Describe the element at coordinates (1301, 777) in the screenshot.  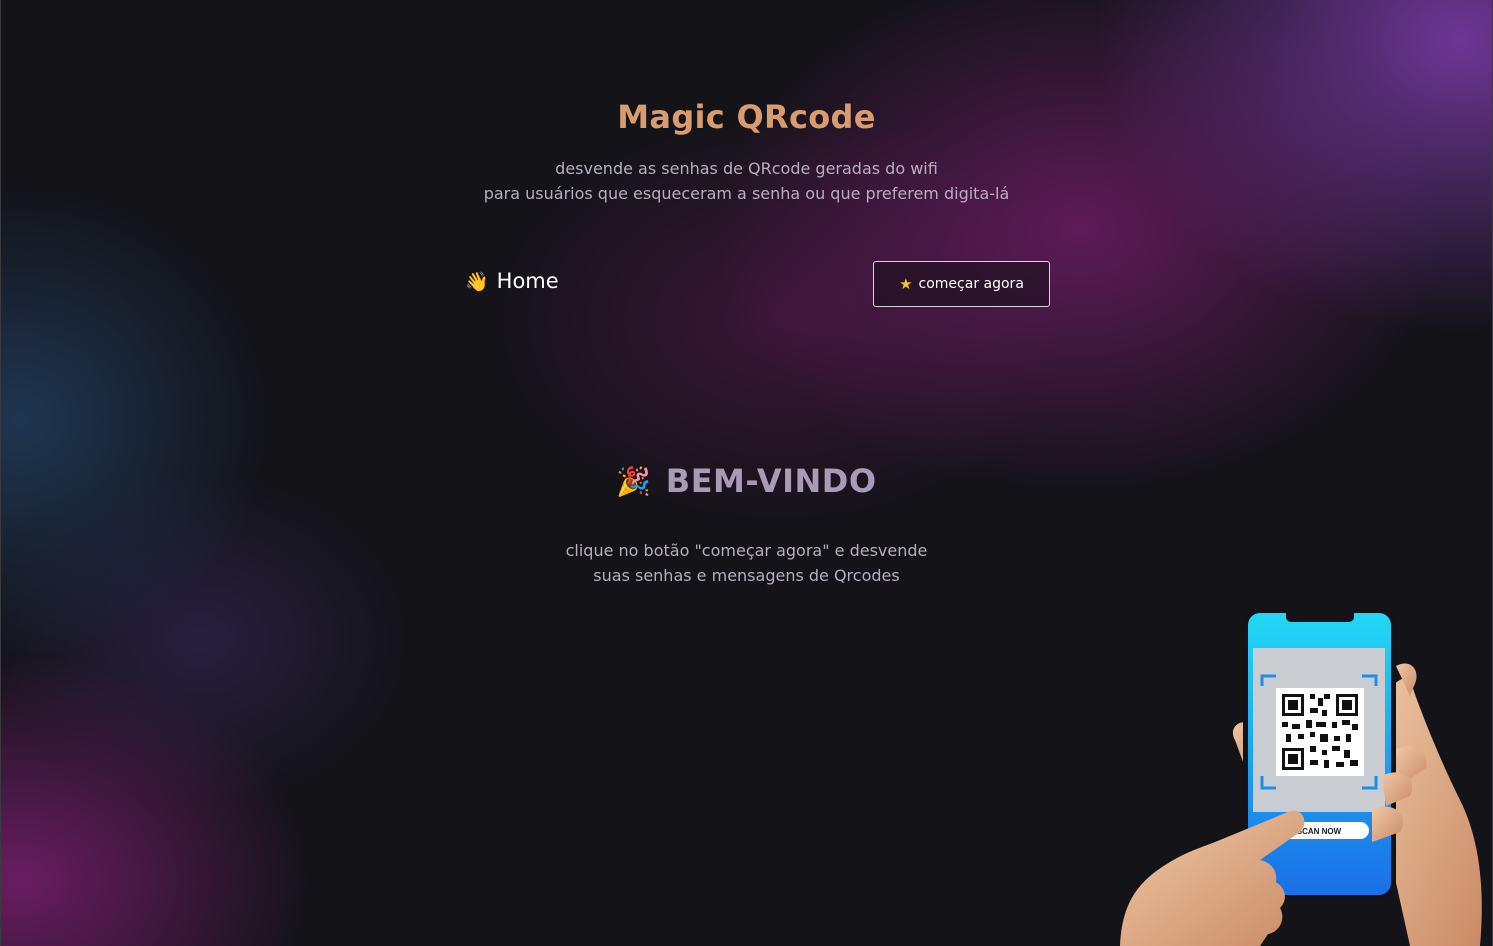
I see `phone-qr-illustration-svg: SCAN NOW` at that location.